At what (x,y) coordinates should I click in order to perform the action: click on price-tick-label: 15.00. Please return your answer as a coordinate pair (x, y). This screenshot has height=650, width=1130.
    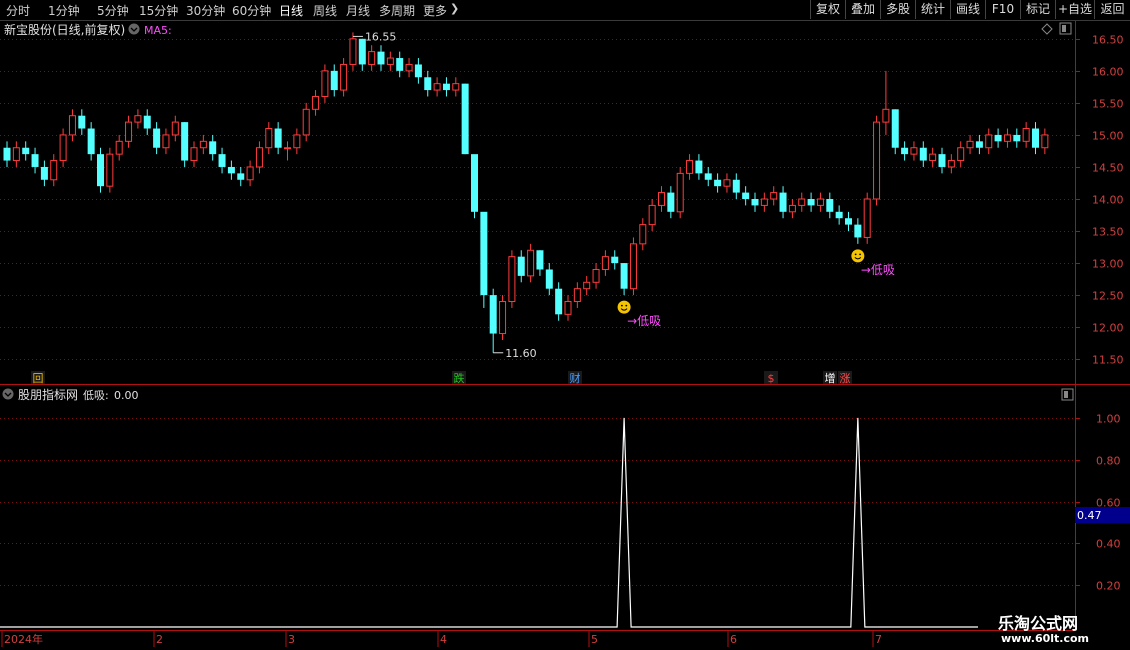
    Looking at the image, I should click on (1108, 136).